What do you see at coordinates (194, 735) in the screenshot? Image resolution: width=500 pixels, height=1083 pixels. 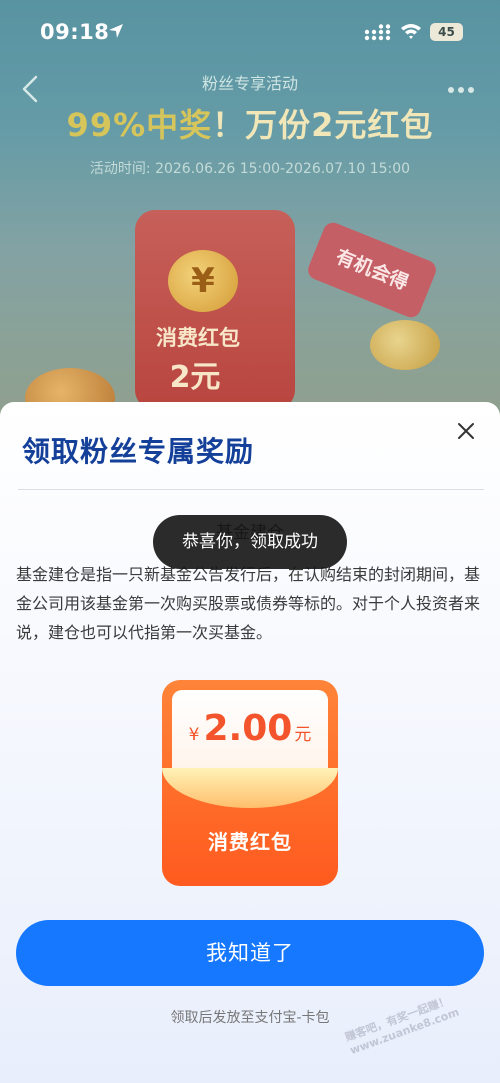 I see `currency-symbol: ¥` at bounding box center [194, 735].